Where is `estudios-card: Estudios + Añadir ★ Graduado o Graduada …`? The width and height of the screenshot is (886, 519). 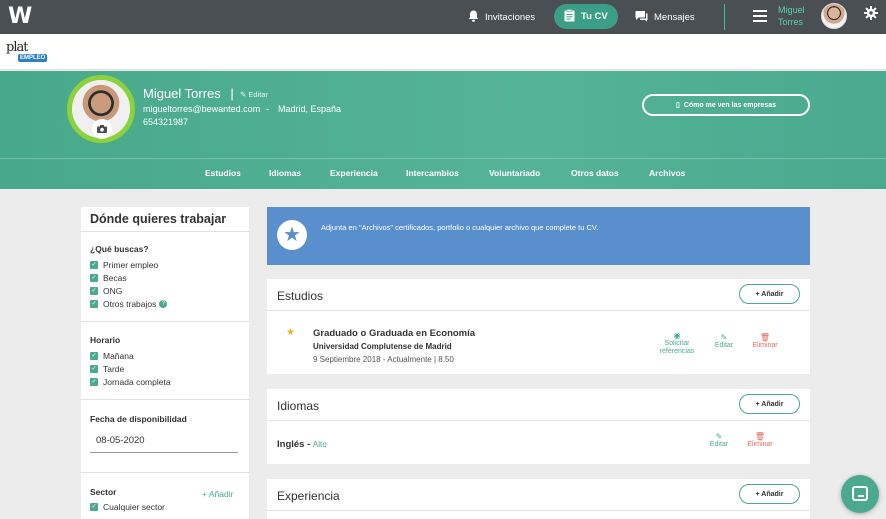
estudios-card: Estudios + Añadir ★ Graduado o Graduada … is located at coordinates (538, 326).